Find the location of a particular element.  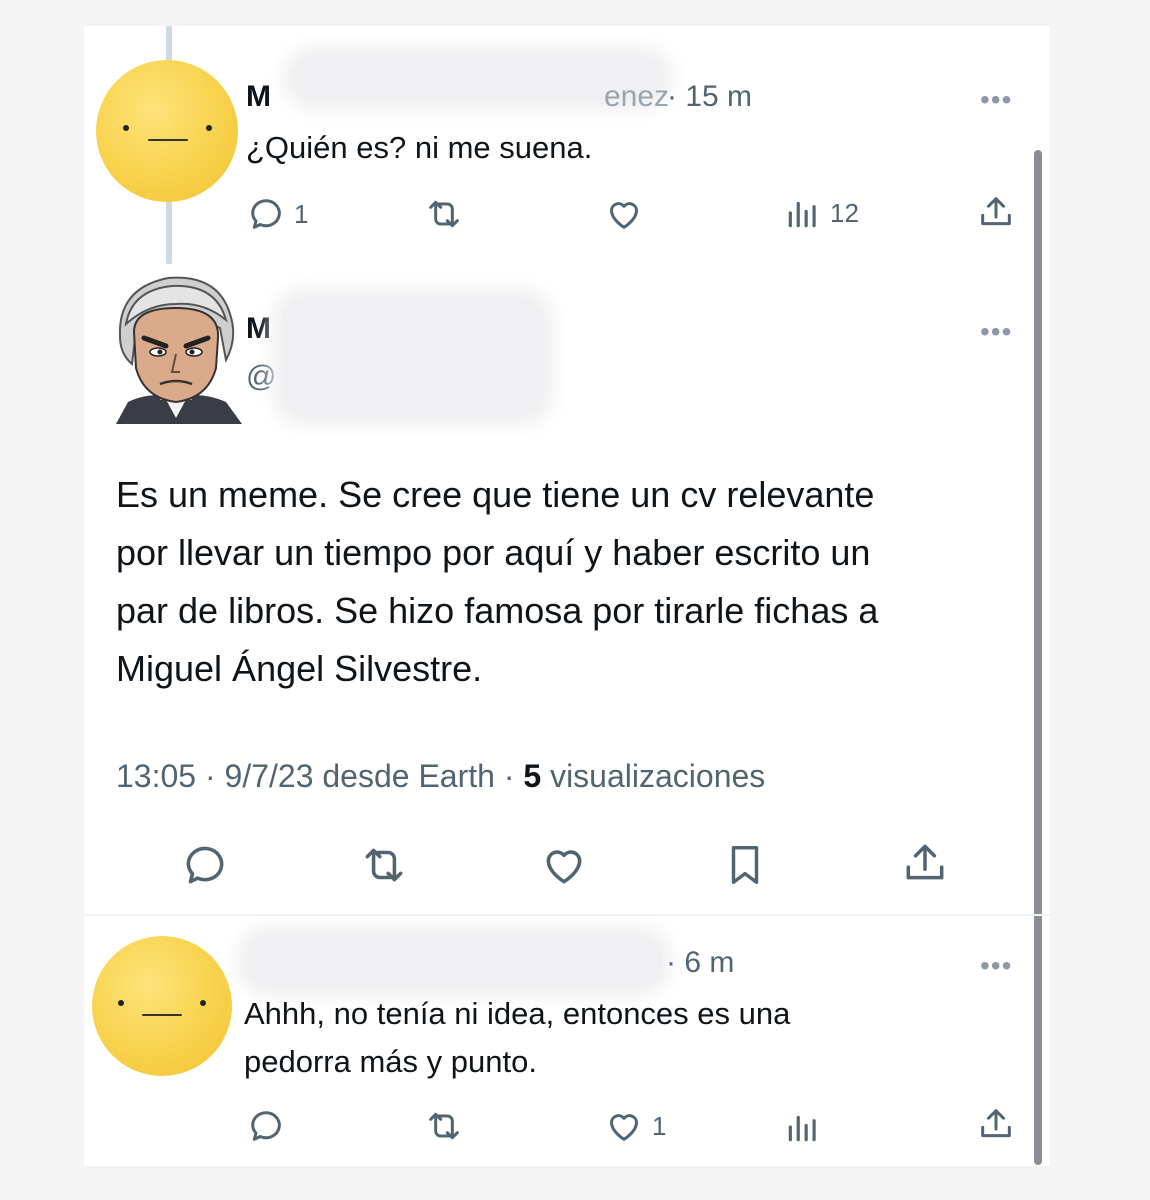

views-label: visualizaciones is located at coordinates (653, 776).